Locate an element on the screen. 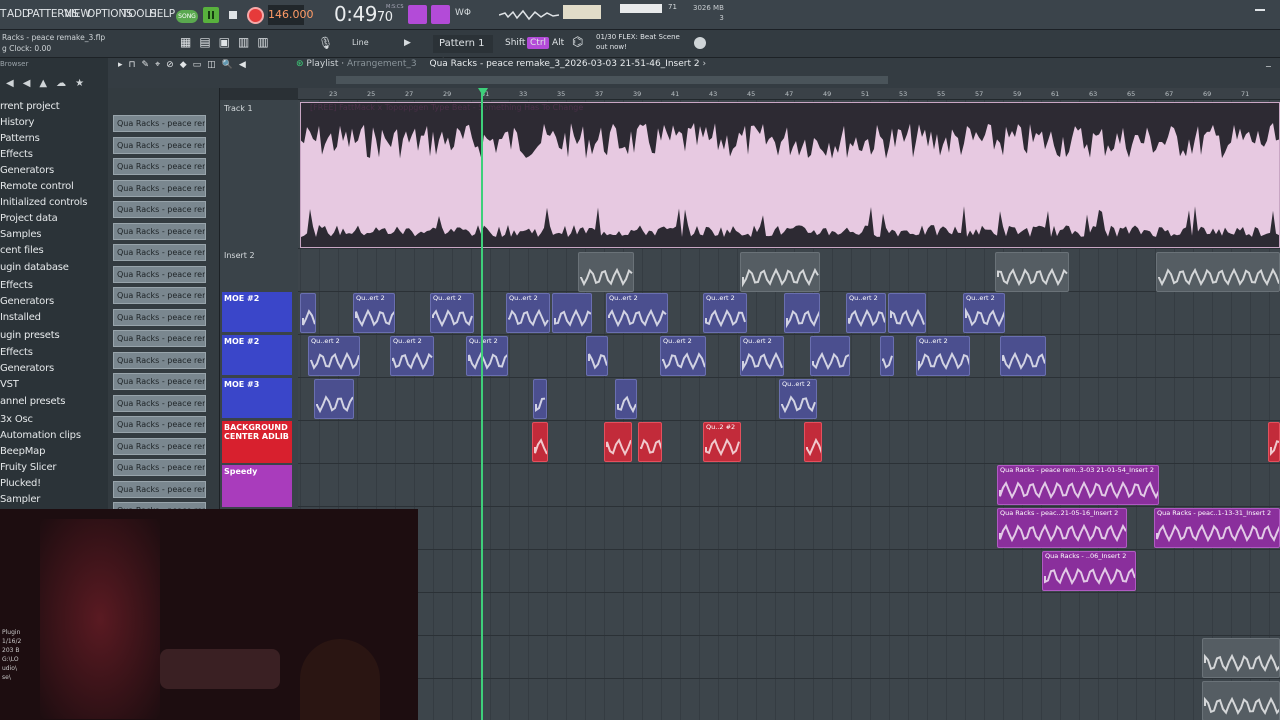 Image resolution: width=1280 pixels, height=720 pixels. playhead-marker-icon is located at coordinates (483, 92).